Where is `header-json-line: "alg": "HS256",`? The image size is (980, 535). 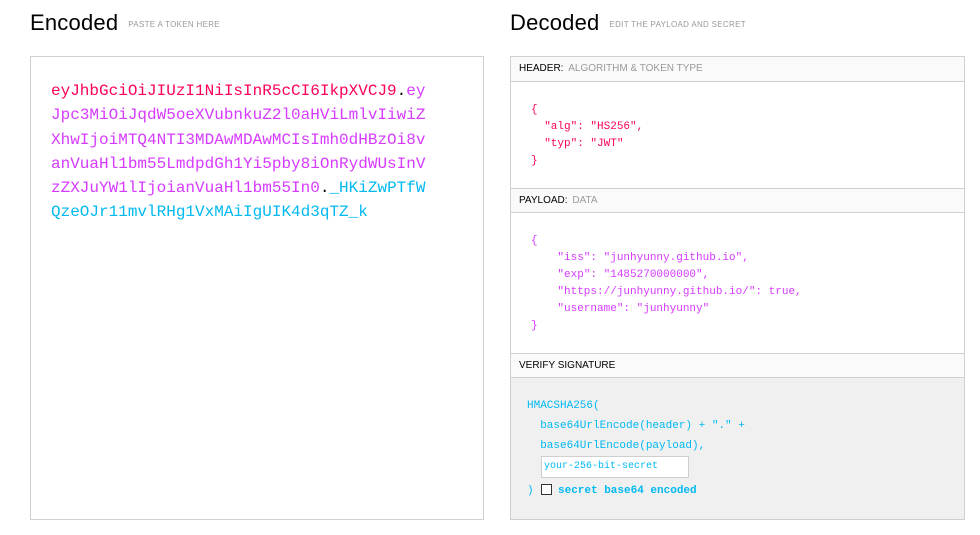
header-json-line: "alg": "HS256", is located at coordinates (587, 127).